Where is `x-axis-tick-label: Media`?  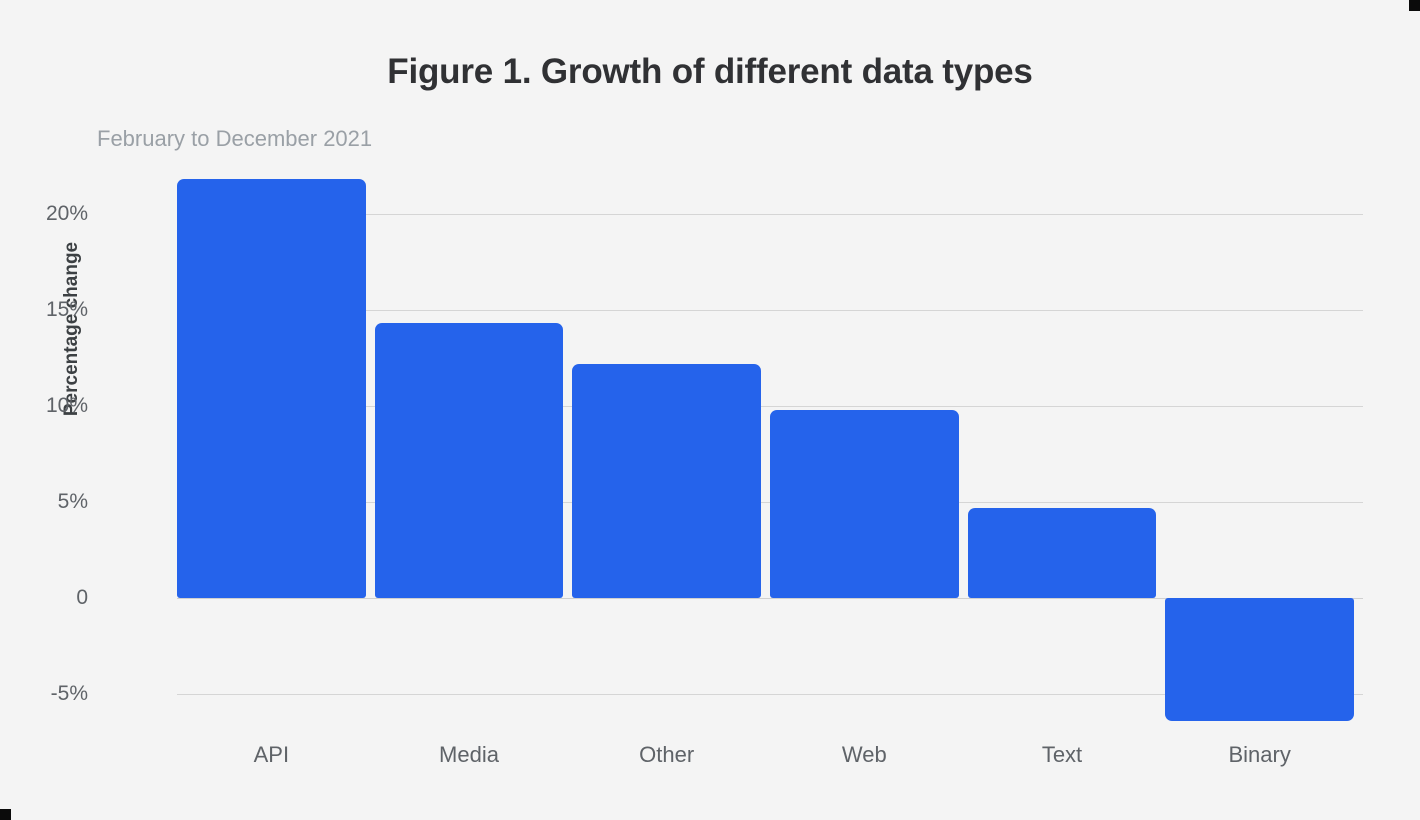 x-axis-tick-label: Media is located at coordinates (469, 754).